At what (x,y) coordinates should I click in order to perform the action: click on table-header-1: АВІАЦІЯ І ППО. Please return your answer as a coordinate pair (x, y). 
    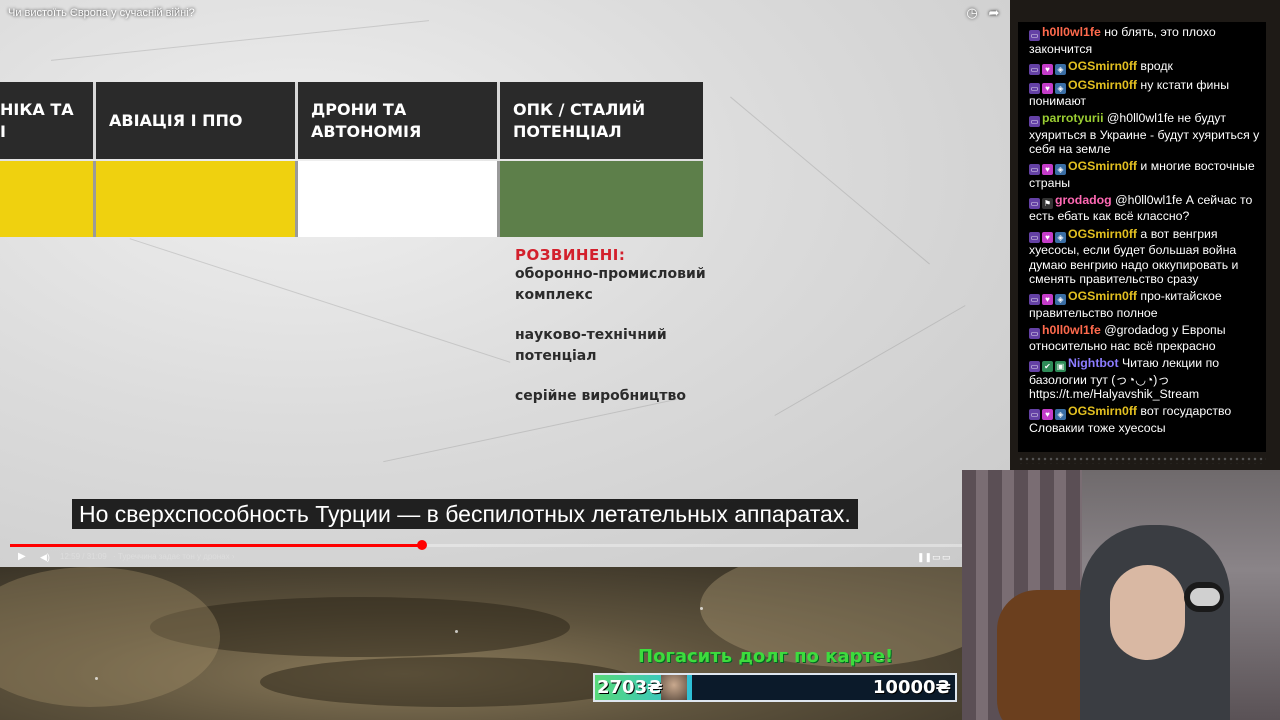
    Looking at the image, I should click on (197, 120).